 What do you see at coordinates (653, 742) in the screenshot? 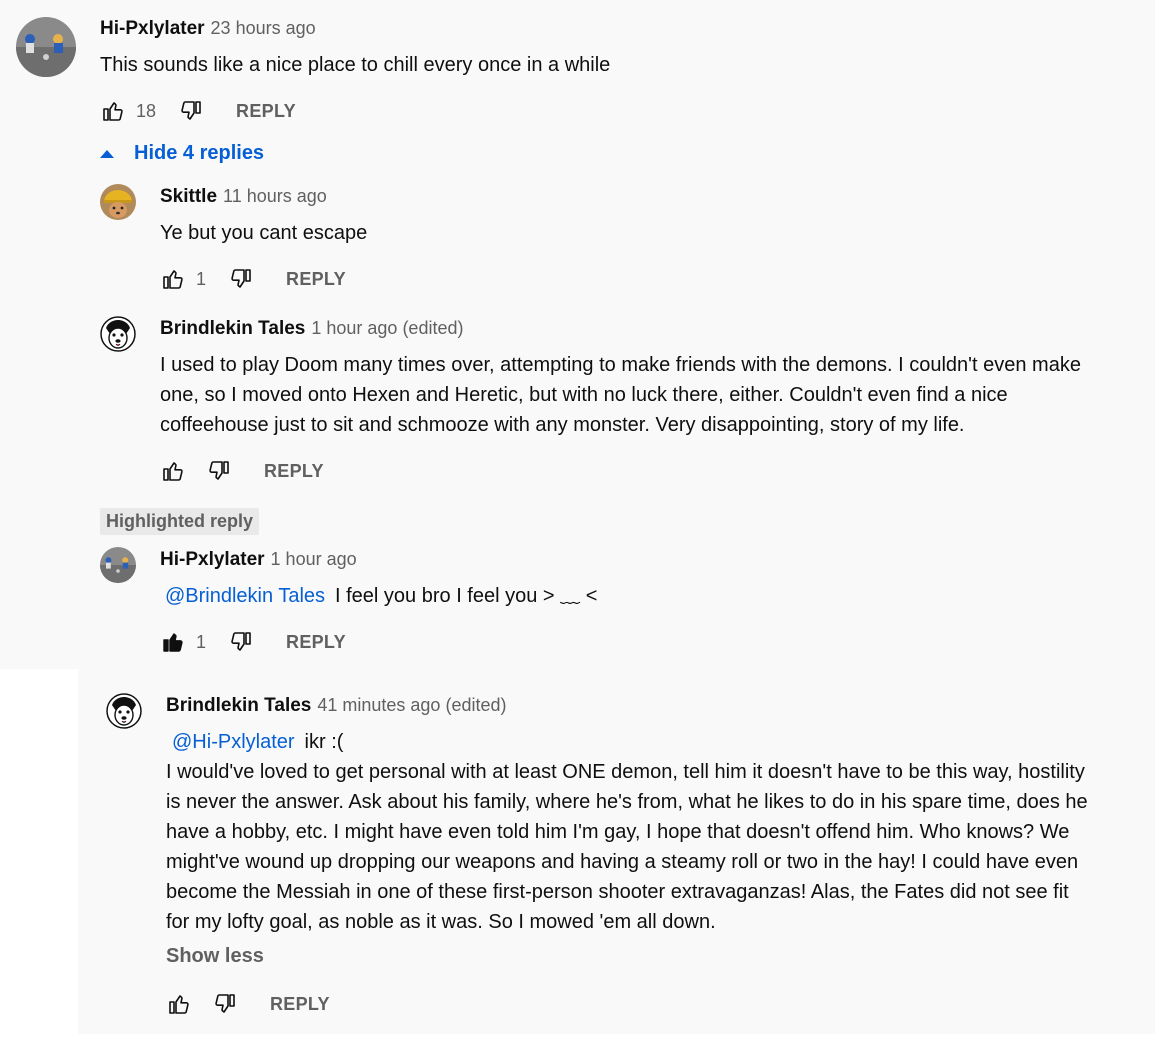
I see `comment-text-line: @Hi-Pxlylater ikr :(` at bounding box center [653, 742].